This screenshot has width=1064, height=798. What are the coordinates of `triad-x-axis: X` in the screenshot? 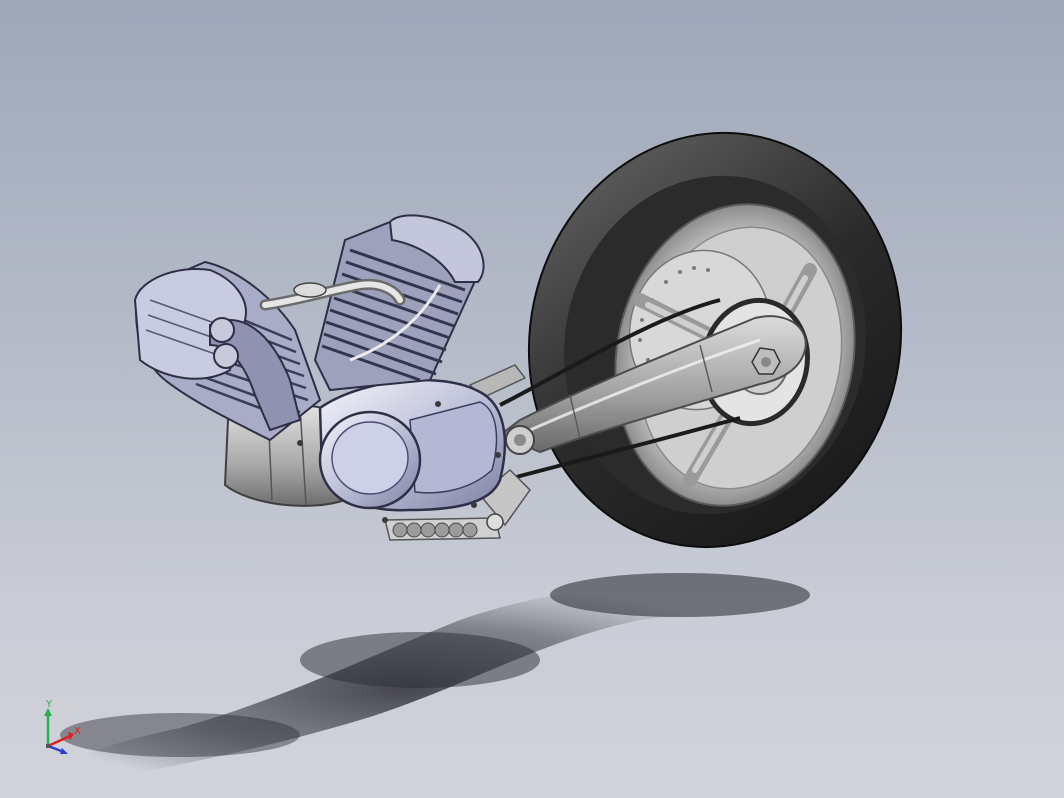 It's located at (64, 737).